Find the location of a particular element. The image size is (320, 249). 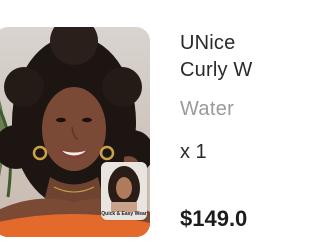

product-price: $149.0 is located at coordinates (214, 218).